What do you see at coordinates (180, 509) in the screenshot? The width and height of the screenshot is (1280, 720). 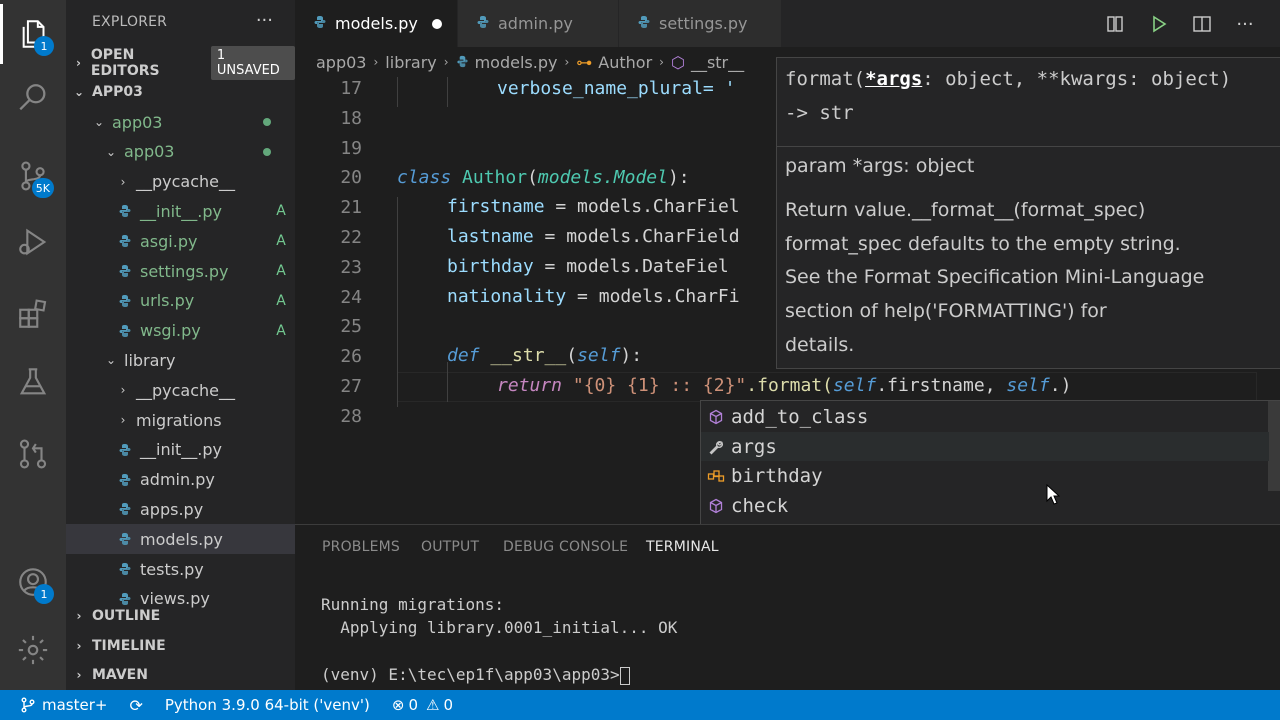 I see `tree-file: apps.py` at bounding box center [180, 509].